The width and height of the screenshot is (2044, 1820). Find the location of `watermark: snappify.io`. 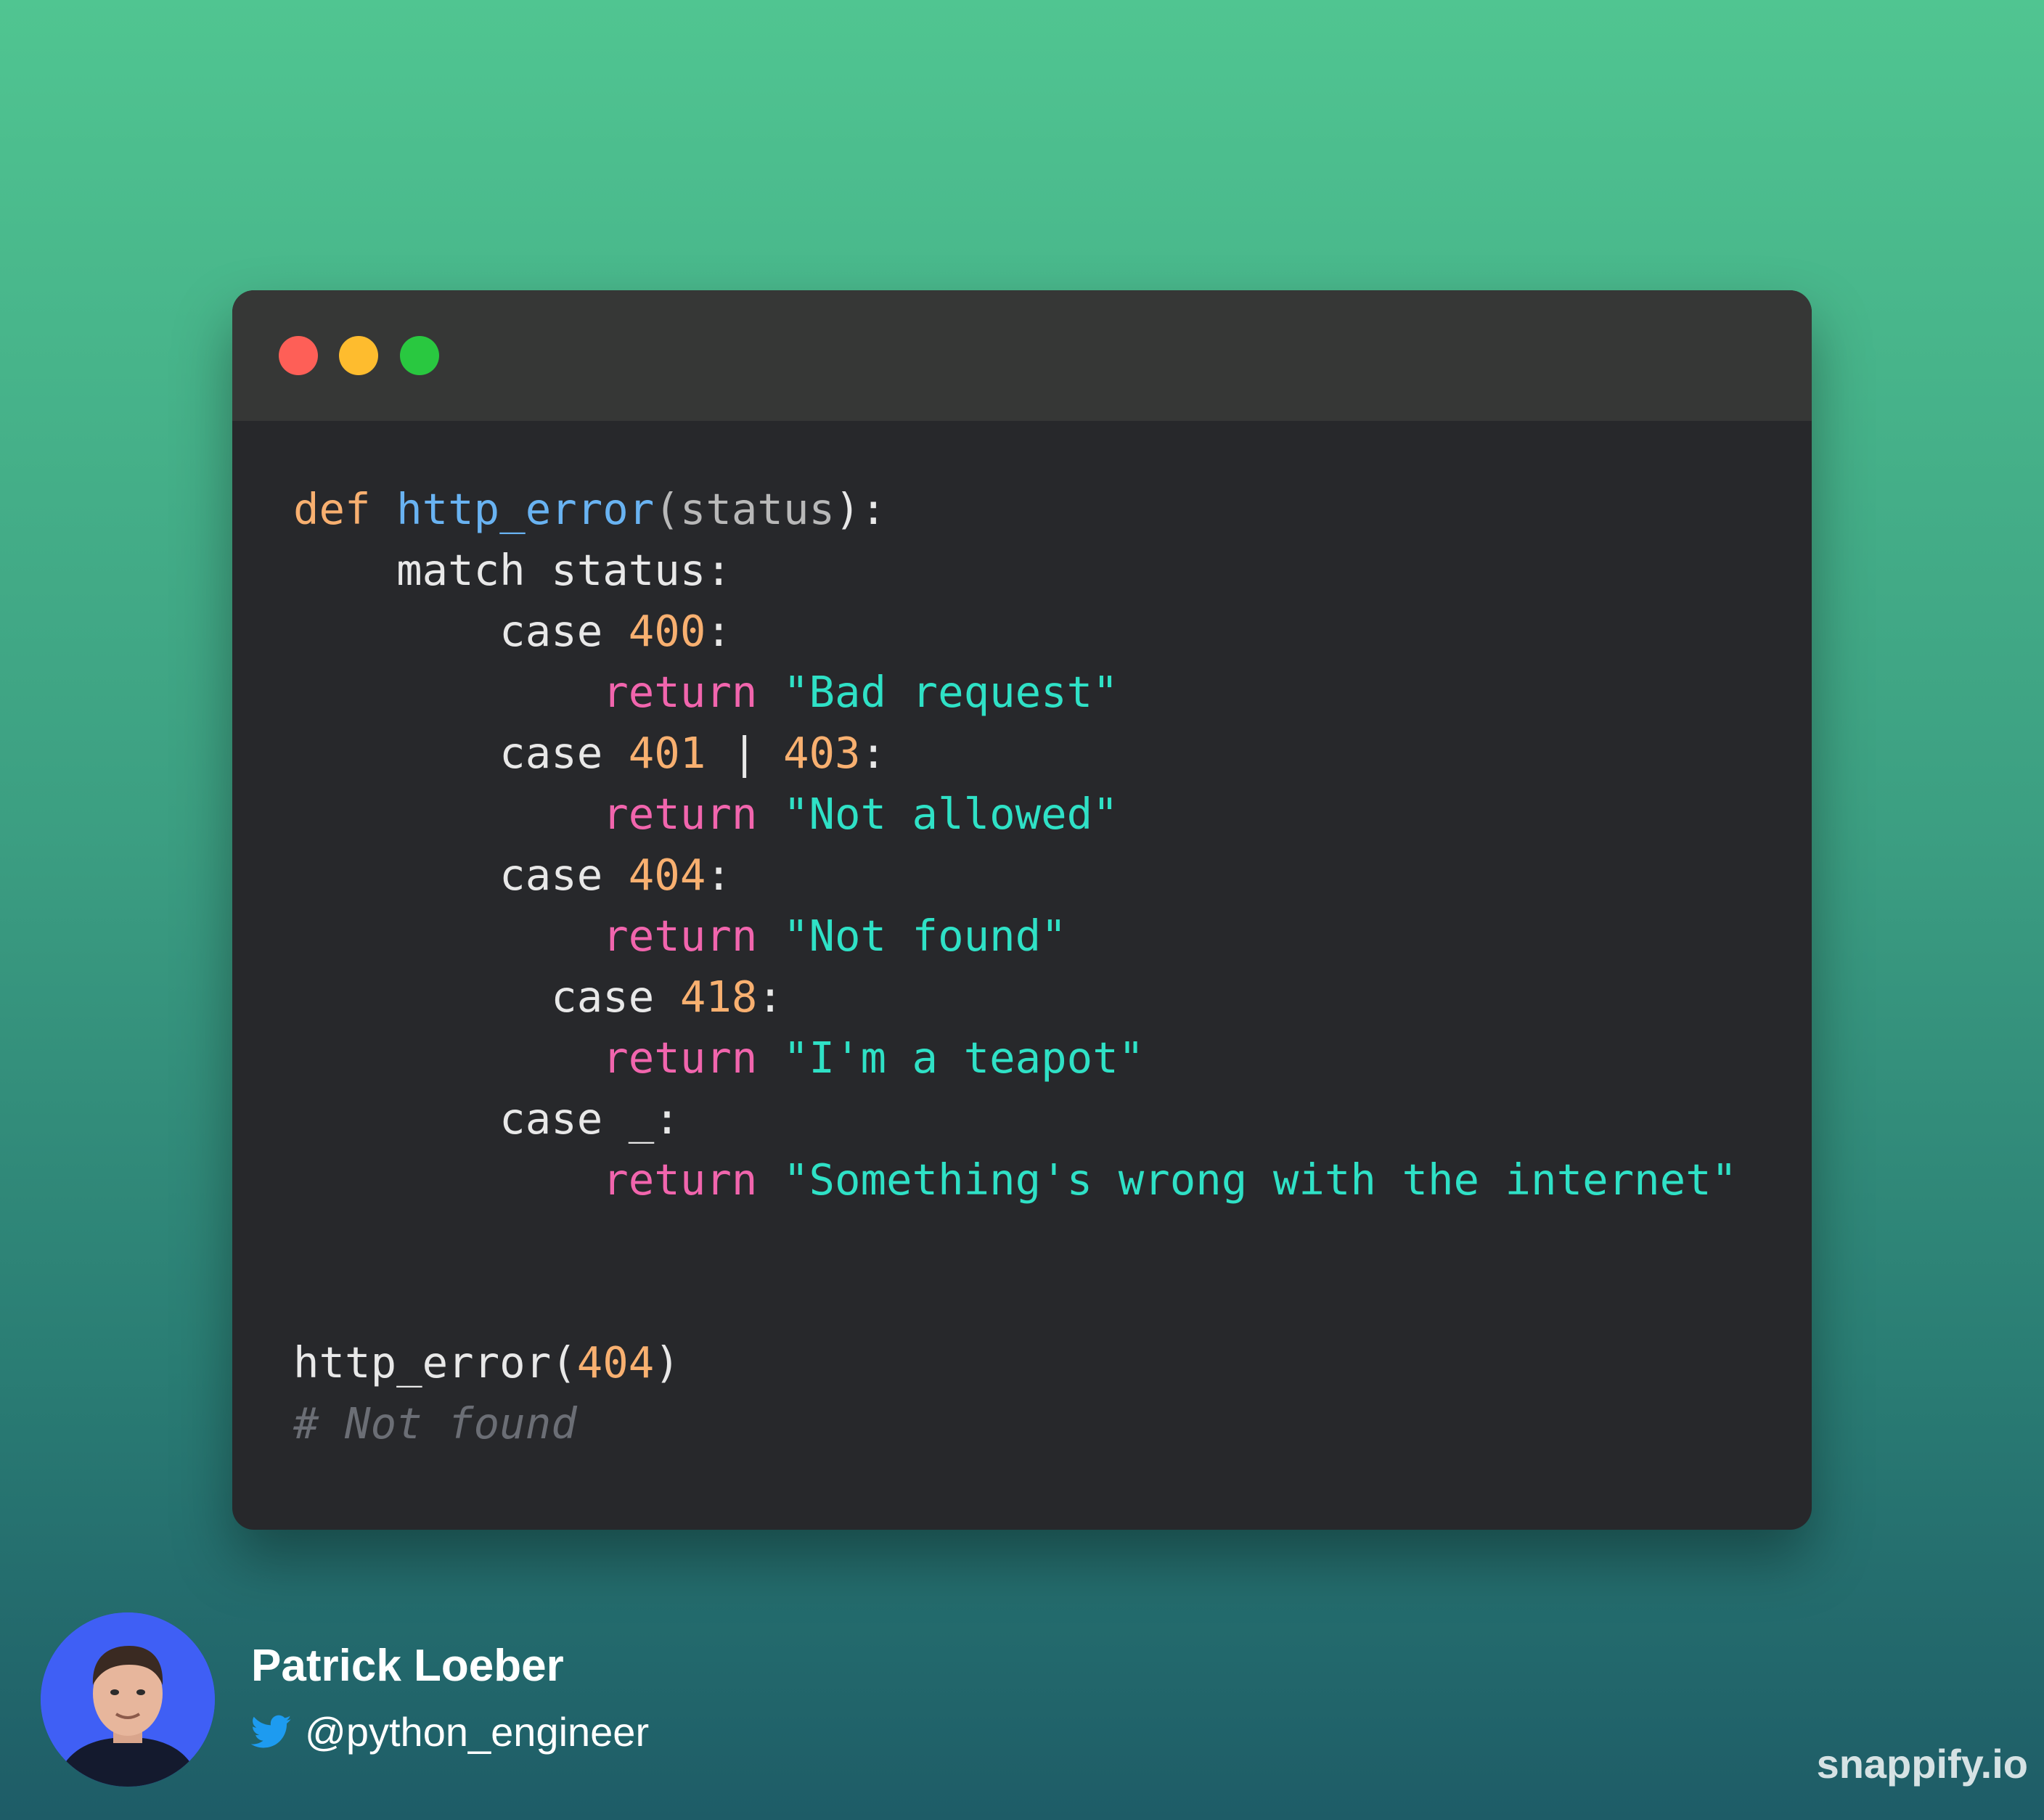

watermark: snappify.io is located at coordinates (1922, 1764).